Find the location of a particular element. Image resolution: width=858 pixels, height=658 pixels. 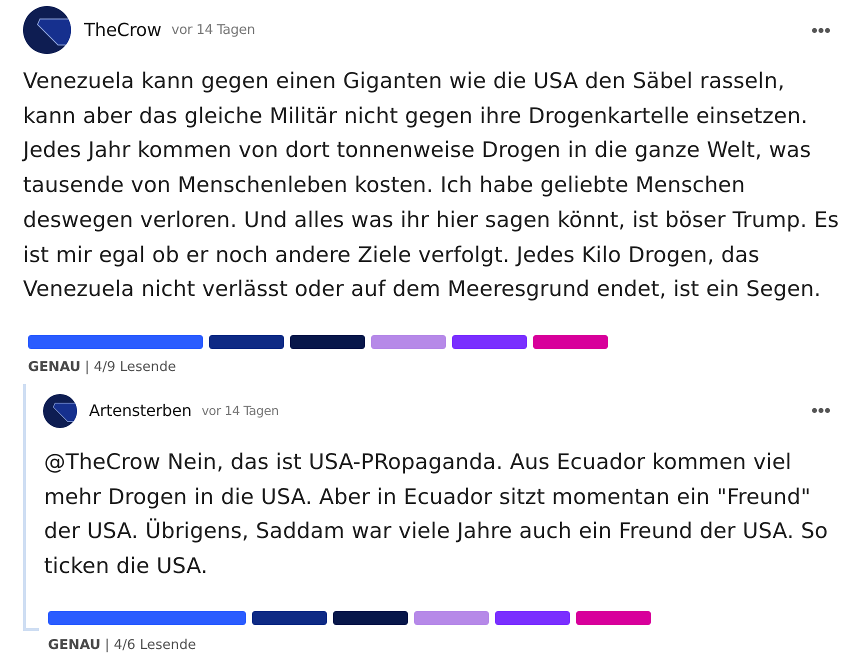

rating-summary: GENAU | 4/9 Lesende is located at coordinates (103, 367).